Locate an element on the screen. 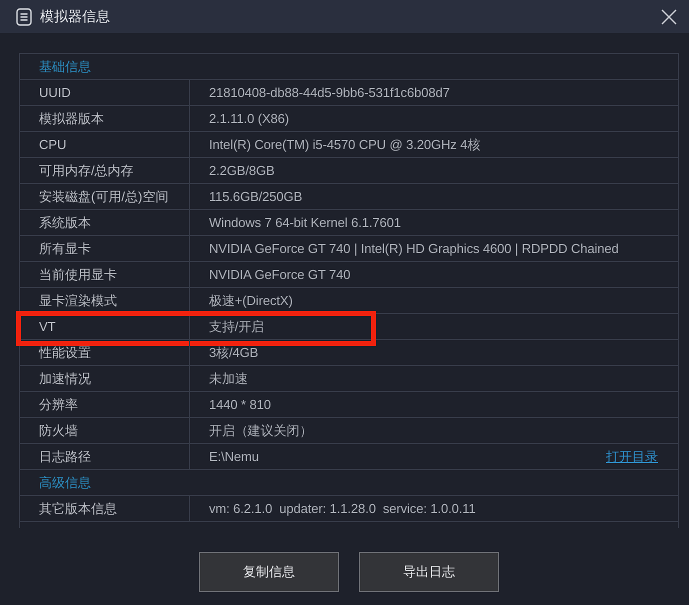 This screenshot has height=605, width=689. row-value: E:\Nemu is located at coordinates (234, 456).